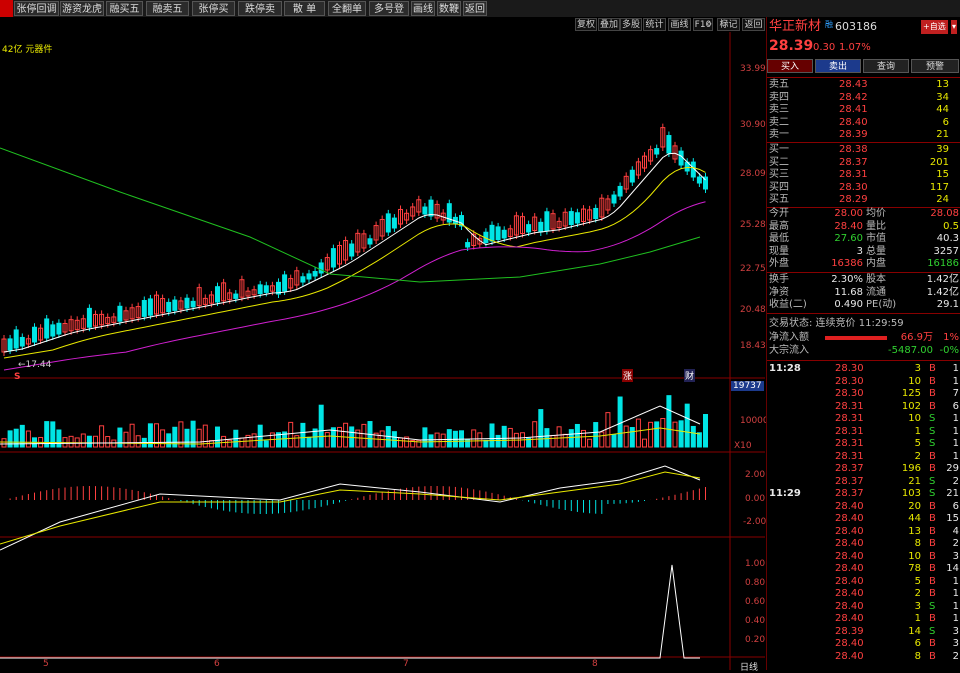 The height and width of the screenshot is (673, 960). What do you see at coordinates (864, 123) in the screenshot?
I see `ask-row: 卖二 28.40 6` at bounding box center [864, 123].